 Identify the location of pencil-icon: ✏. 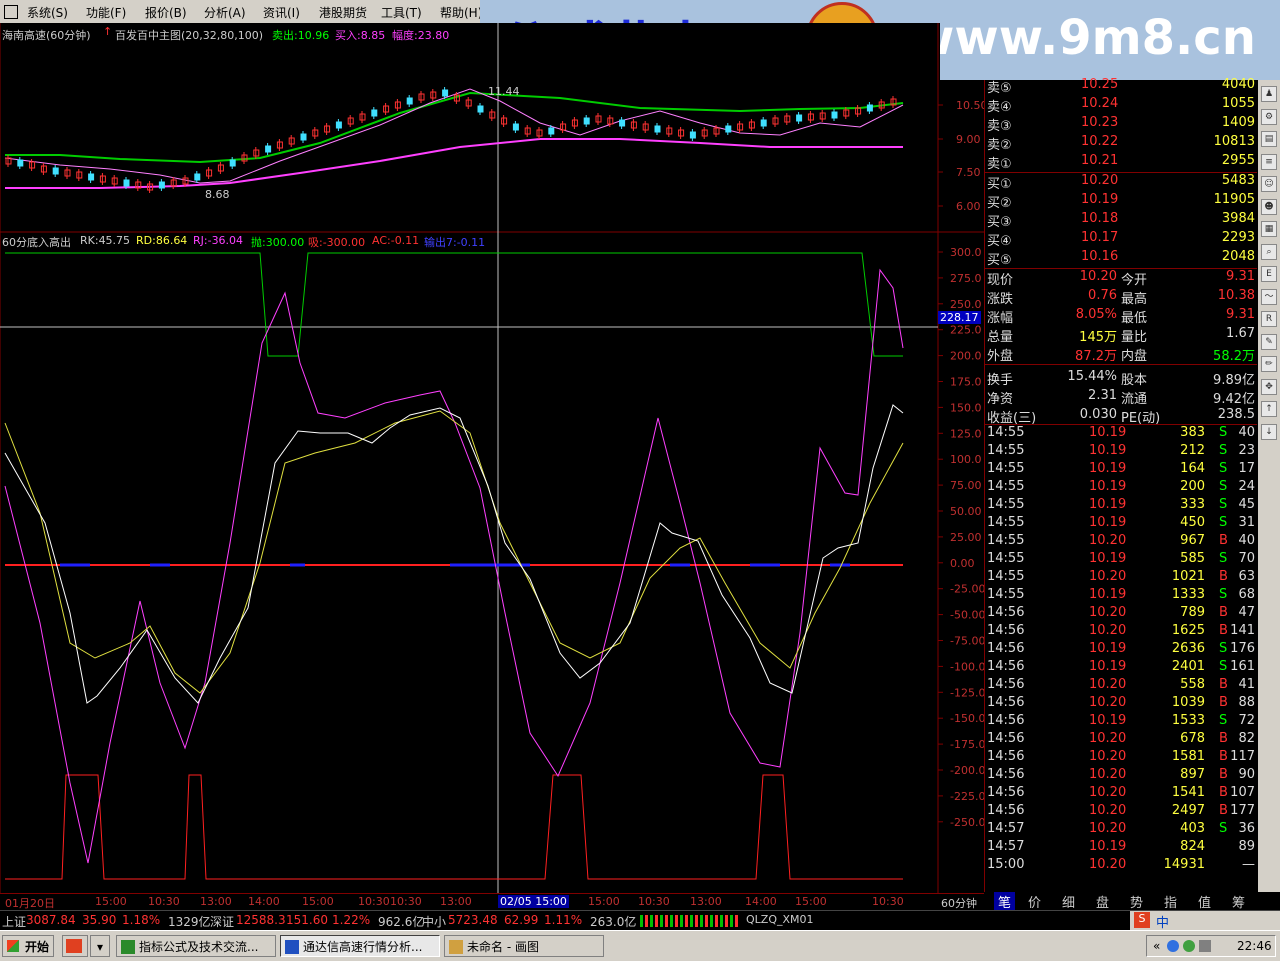
(1269, 364).